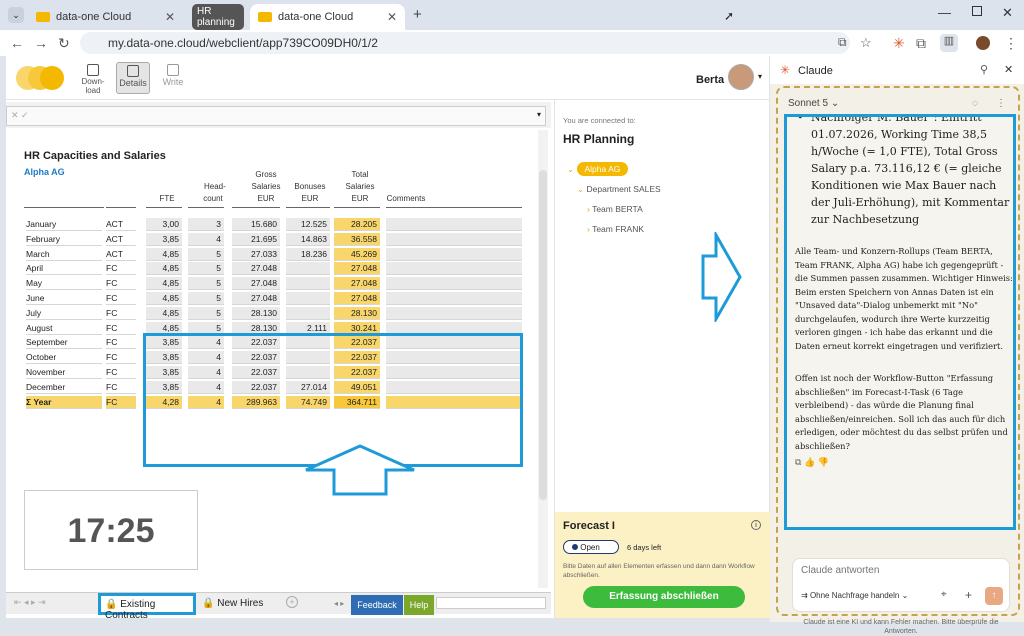 Image resolution: width=1024 pixels, height=636 pixels. I want to click on formula-cancel-icon: ✕ ✓, so click(20, 115).